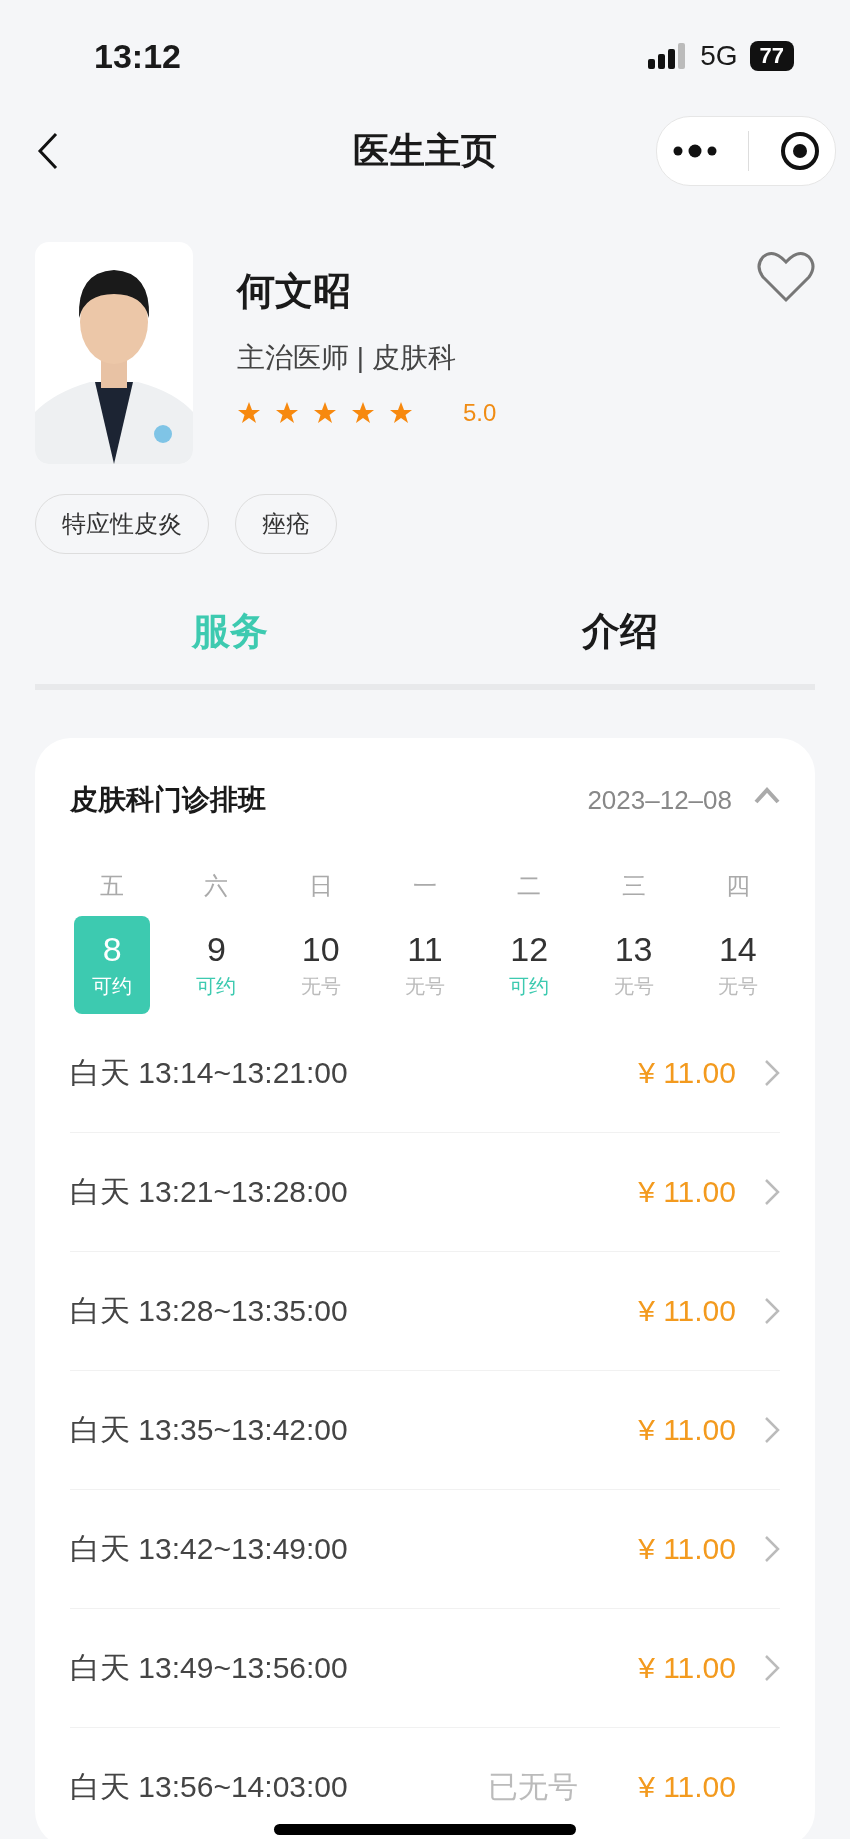  Describe the element at coordinates (286, 524) in the screenshot. I see `specialty-tag: 痤疮` at that location.